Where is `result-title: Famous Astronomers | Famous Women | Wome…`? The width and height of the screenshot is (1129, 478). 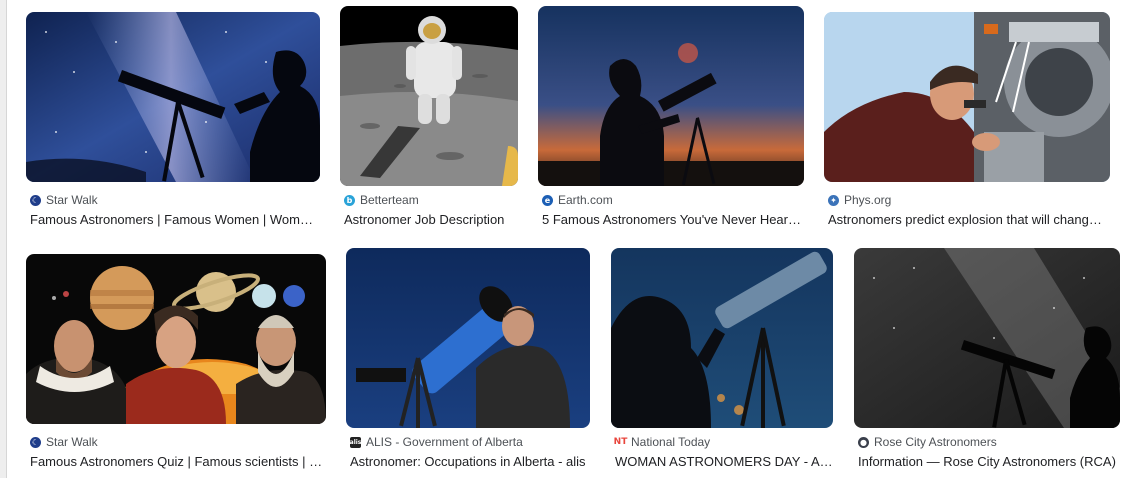 result-title: Famous Astronomers | Famous Women | Wome… is located at coordinates (175, 219).